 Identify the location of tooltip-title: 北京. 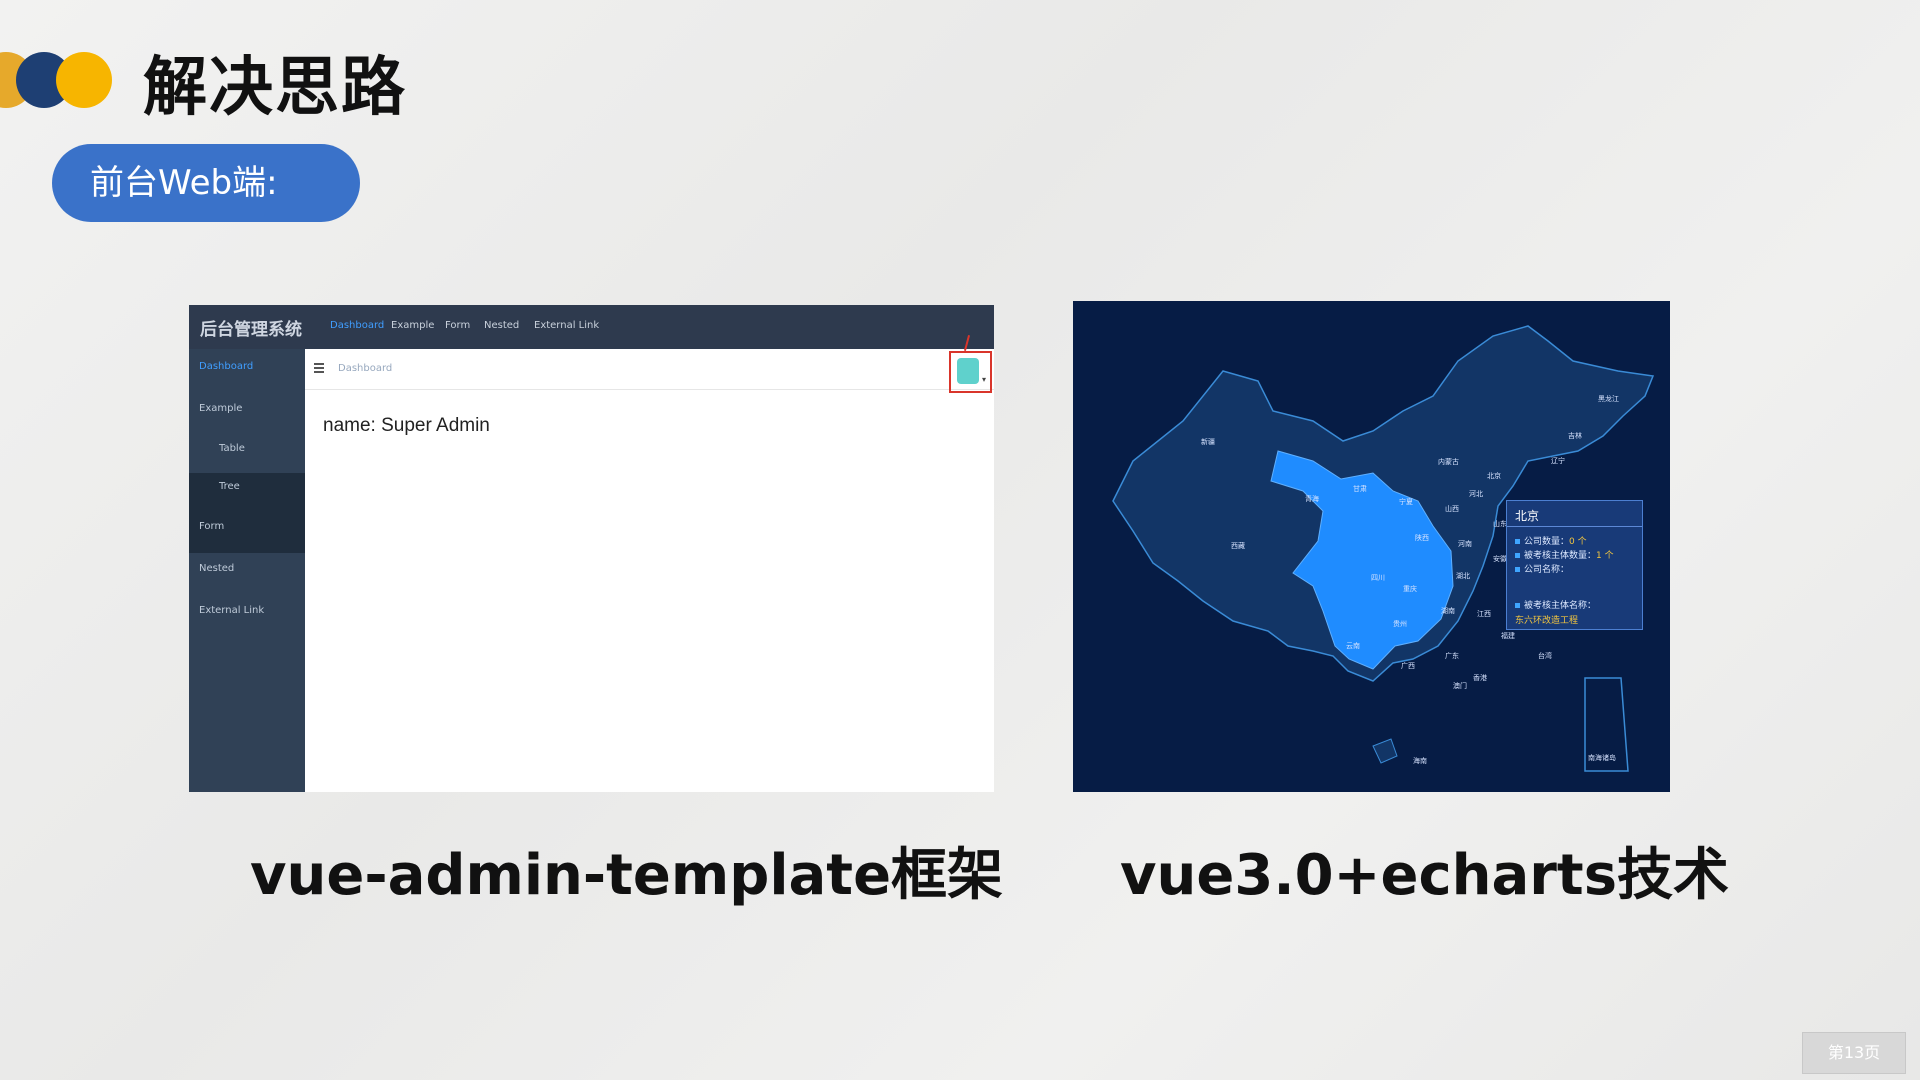
(1527, 516).